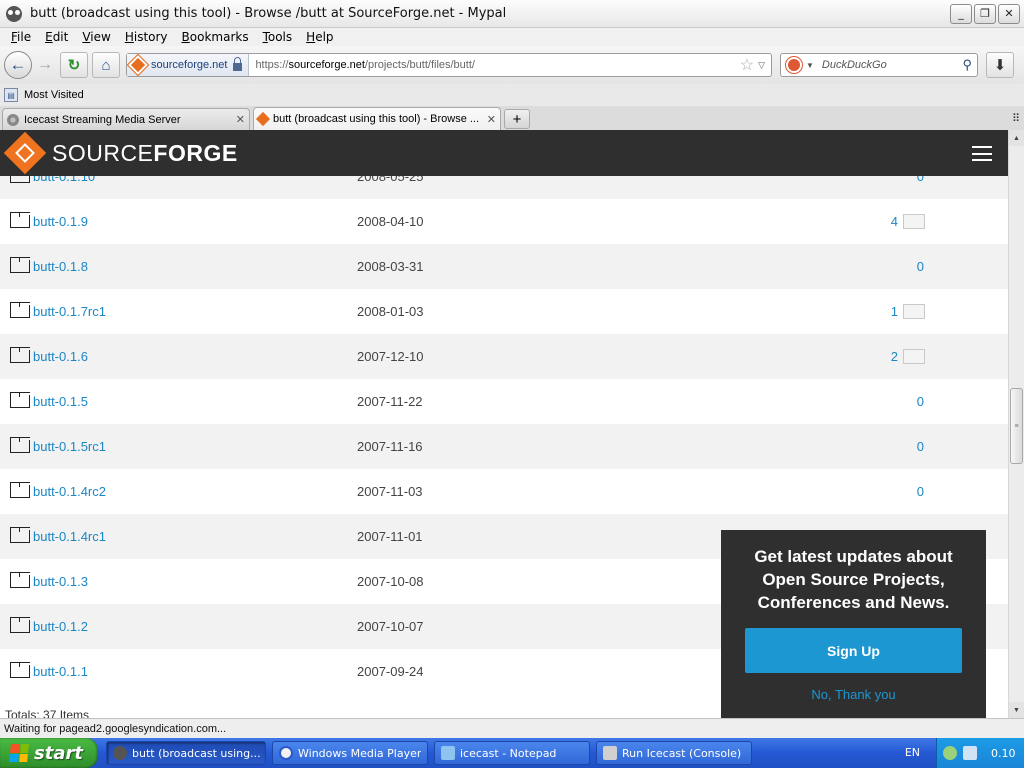 The image size is (1024, 768). I want to click on tab-label: Icecast Streaming Media Server, so click(102, 119).